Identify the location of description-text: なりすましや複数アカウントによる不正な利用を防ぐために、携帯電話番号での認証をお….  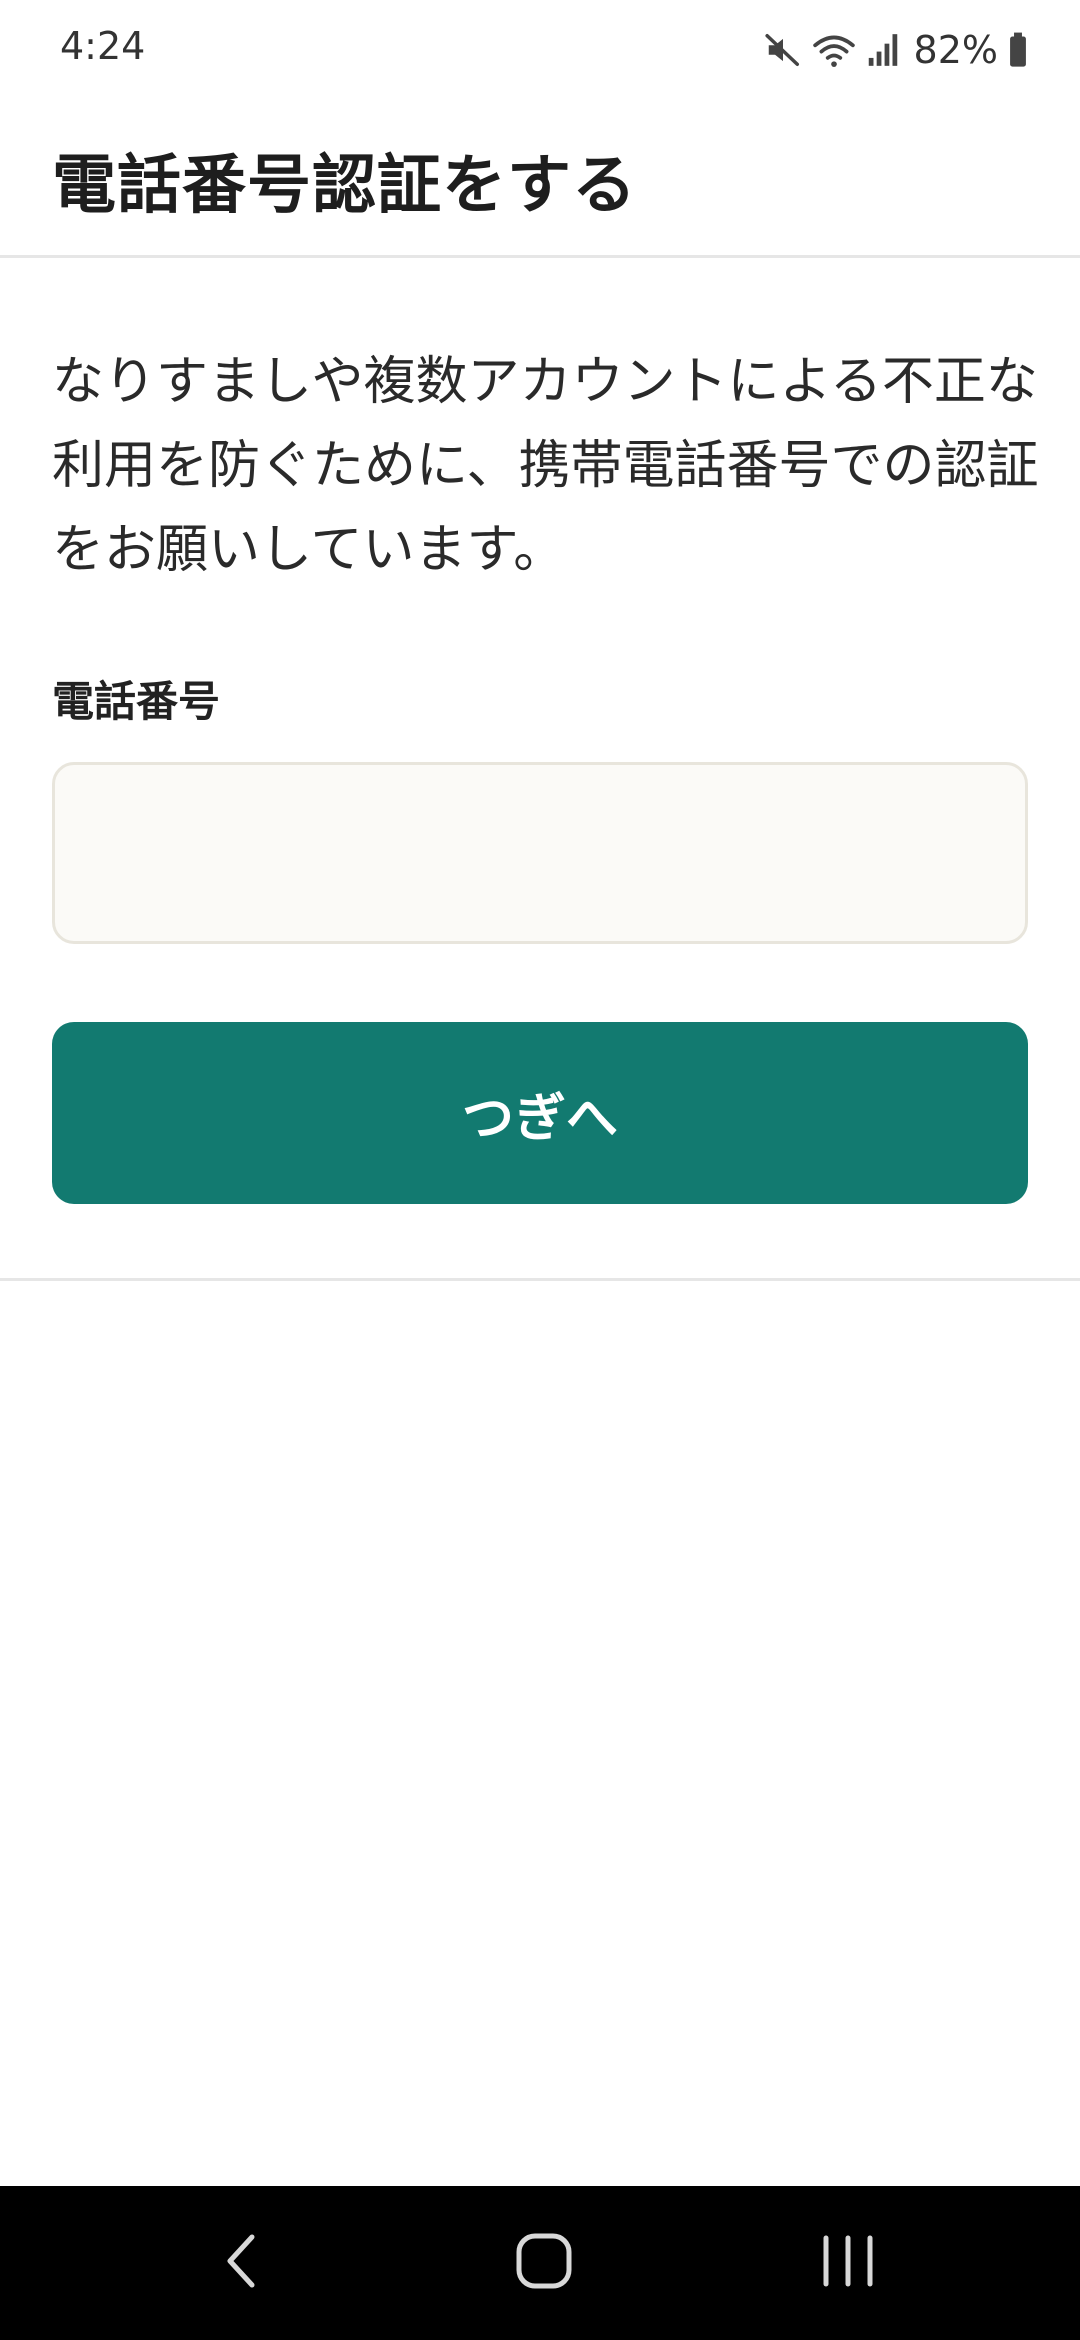
(545, 466).